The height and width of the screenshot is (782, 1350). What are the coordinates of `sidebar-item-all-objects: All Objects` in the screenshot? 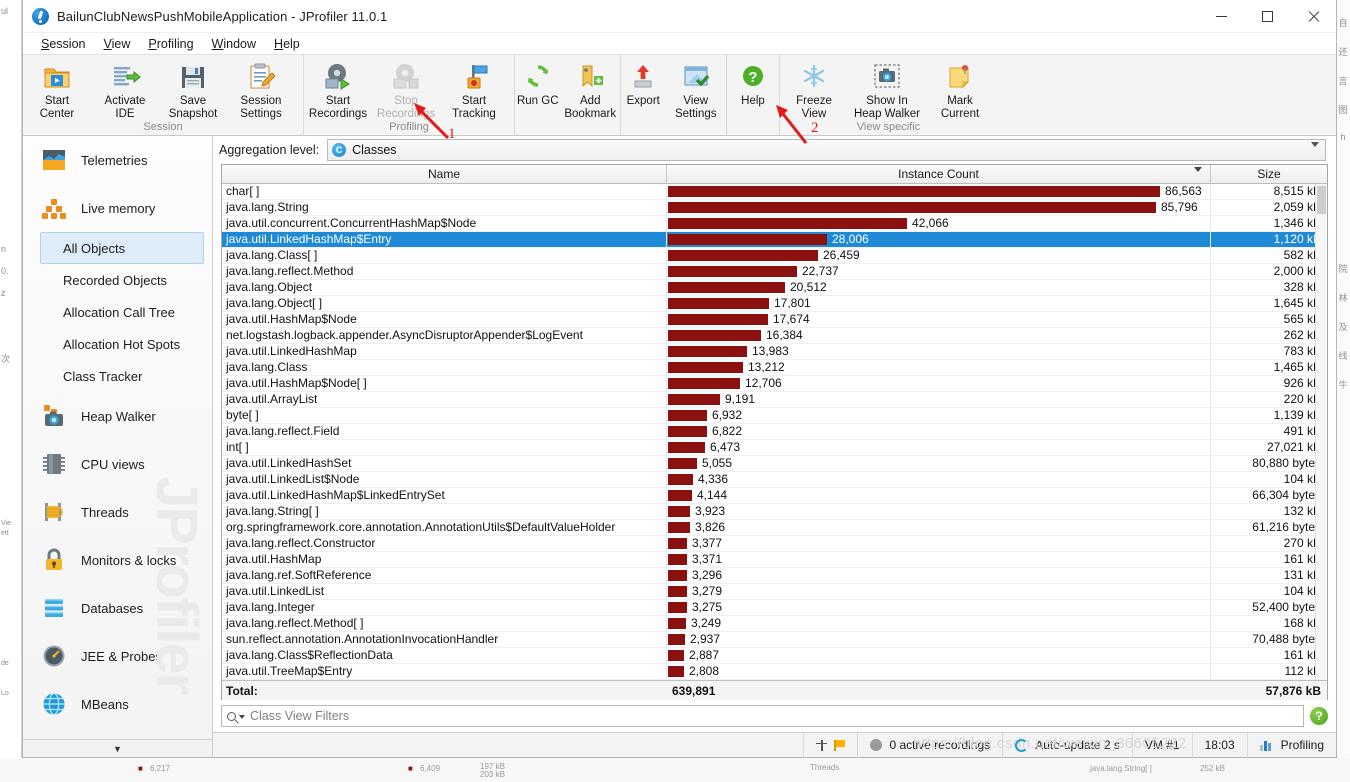 It's located at (122, 248).